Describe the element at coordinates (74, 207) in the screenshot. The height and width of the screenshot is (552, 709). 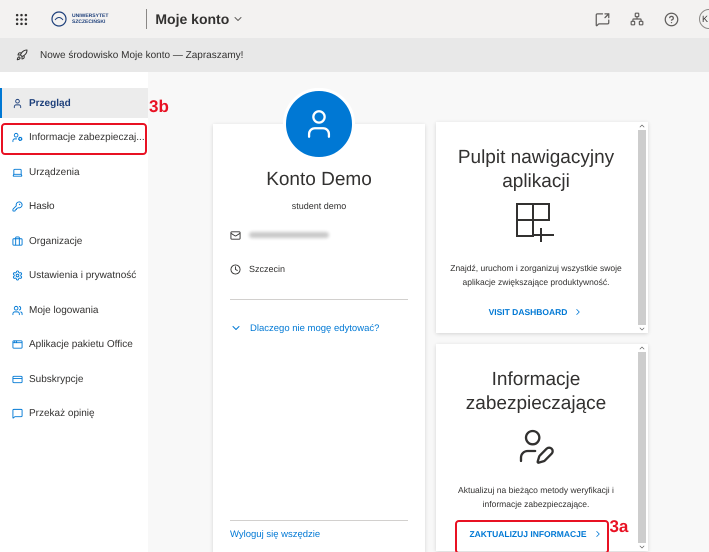
I see `sidebar-item: Hasło` at that location.